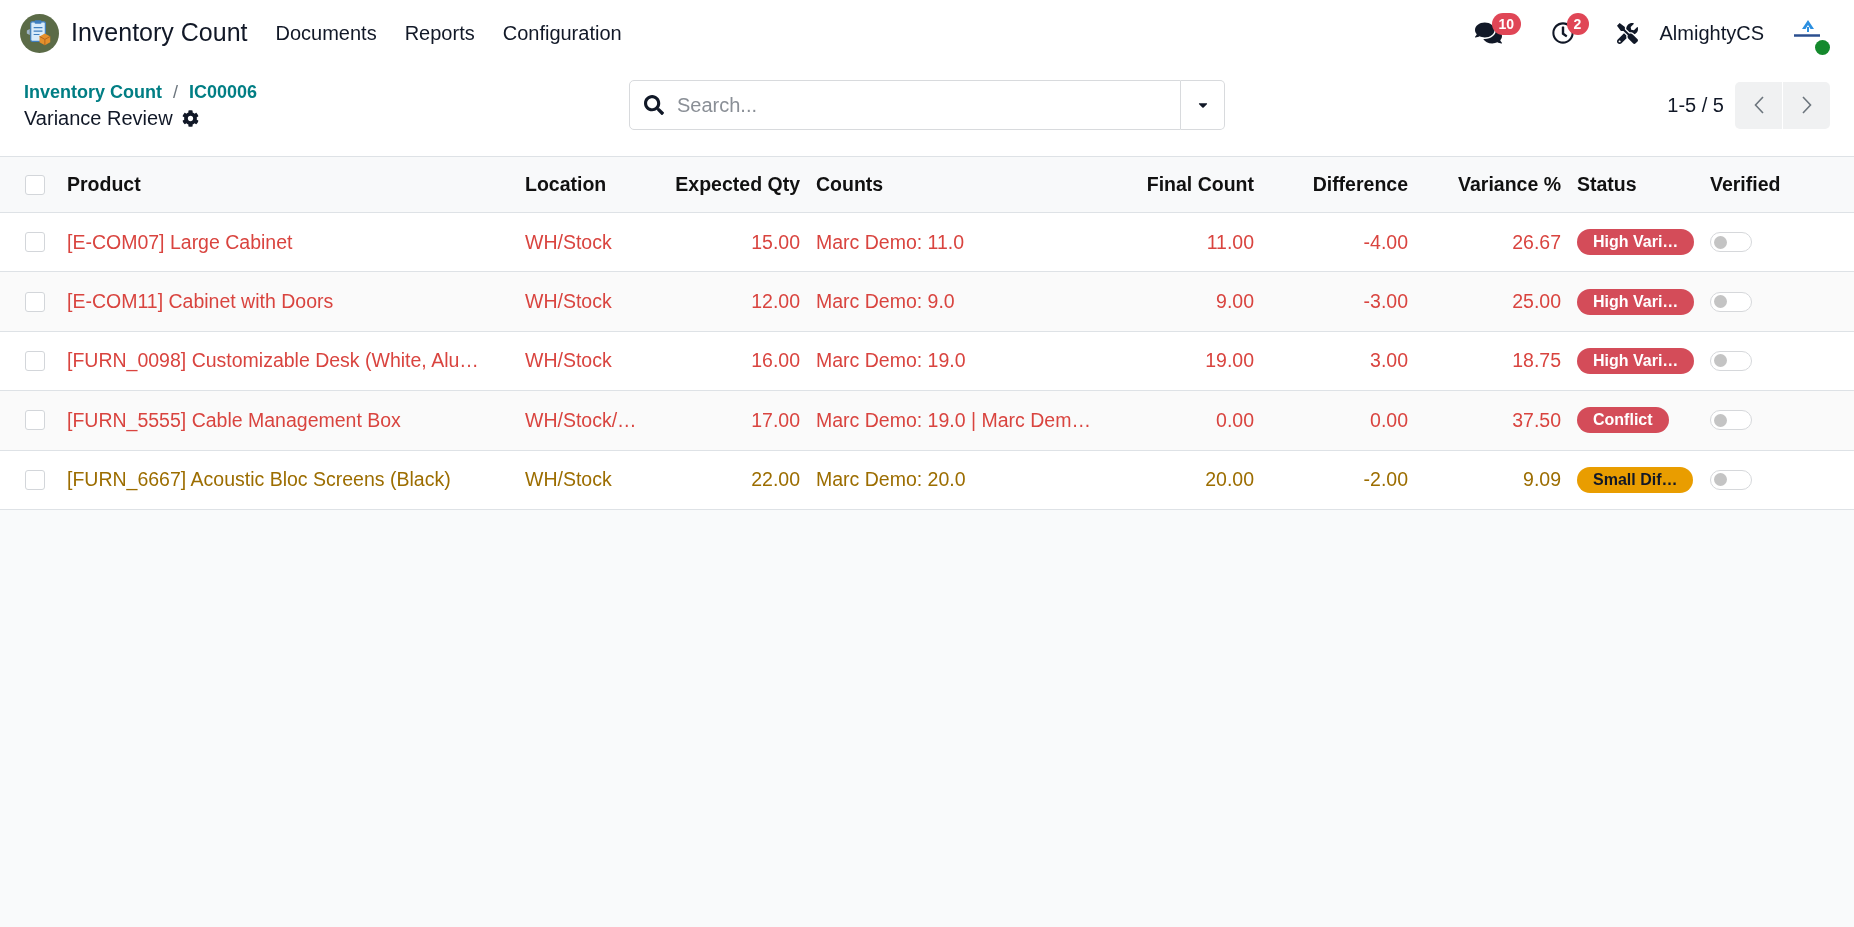 The width and height of the screenshot is (1854, 927). Describe the element at coordinates (35, 184) in the screenshot. I see `select-all-checkbox` at that location.